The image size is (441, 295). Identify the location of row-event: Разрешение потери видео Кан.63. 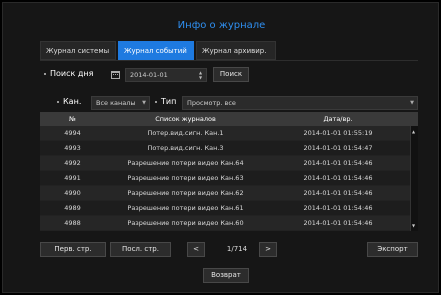
(185, 178).